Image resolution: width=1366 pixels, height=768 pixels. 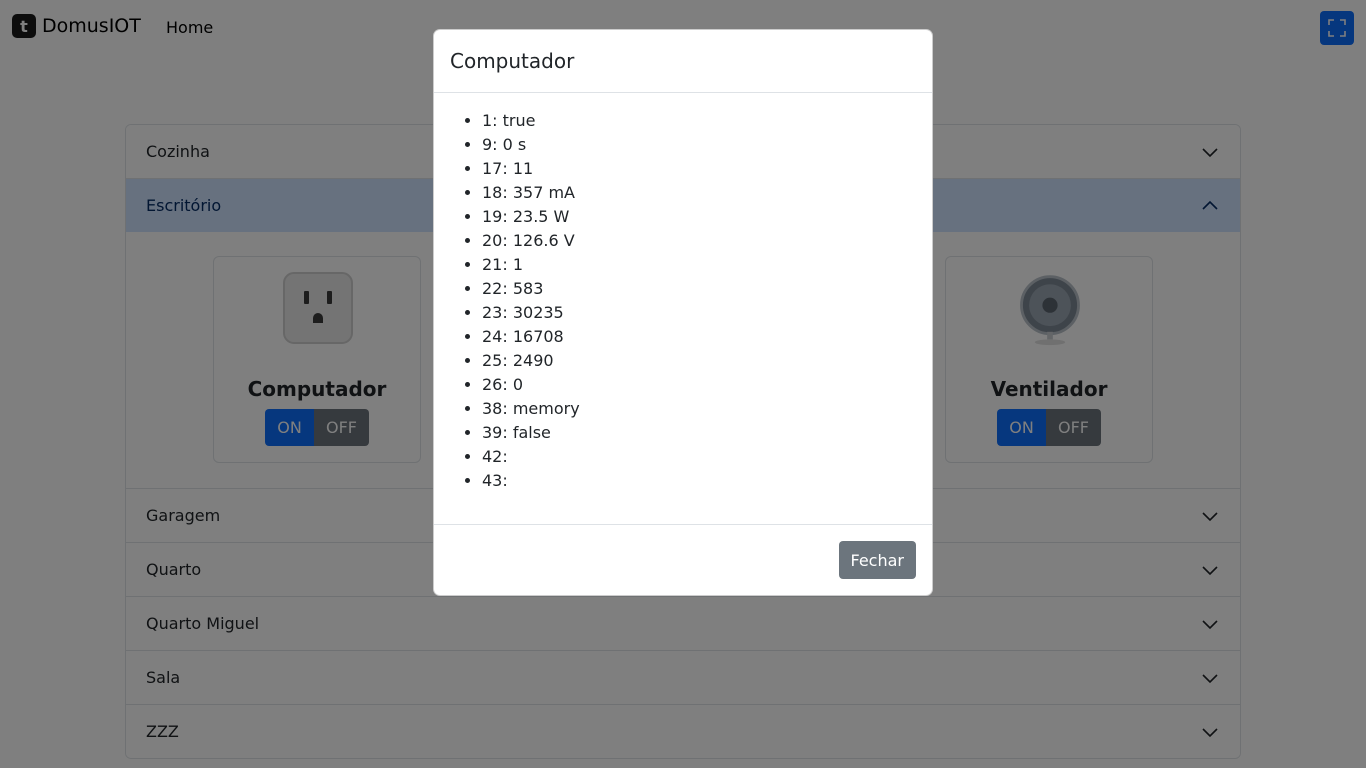 What do you see at coordinates (699, 313) in the screenshot?
I see `list-item: 23: 30235` at bounding box center [699, 313].